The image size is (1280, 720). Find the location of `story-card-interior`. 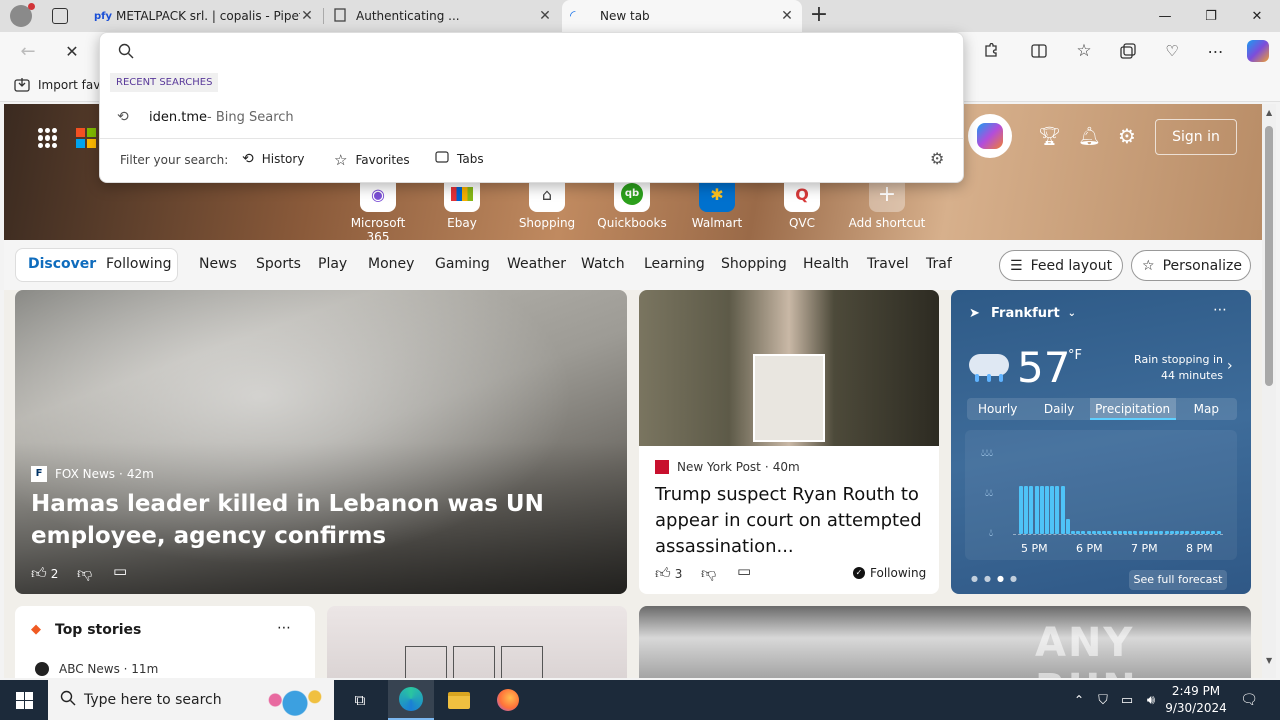

story-card-interior is located at coordinates (477, 642).